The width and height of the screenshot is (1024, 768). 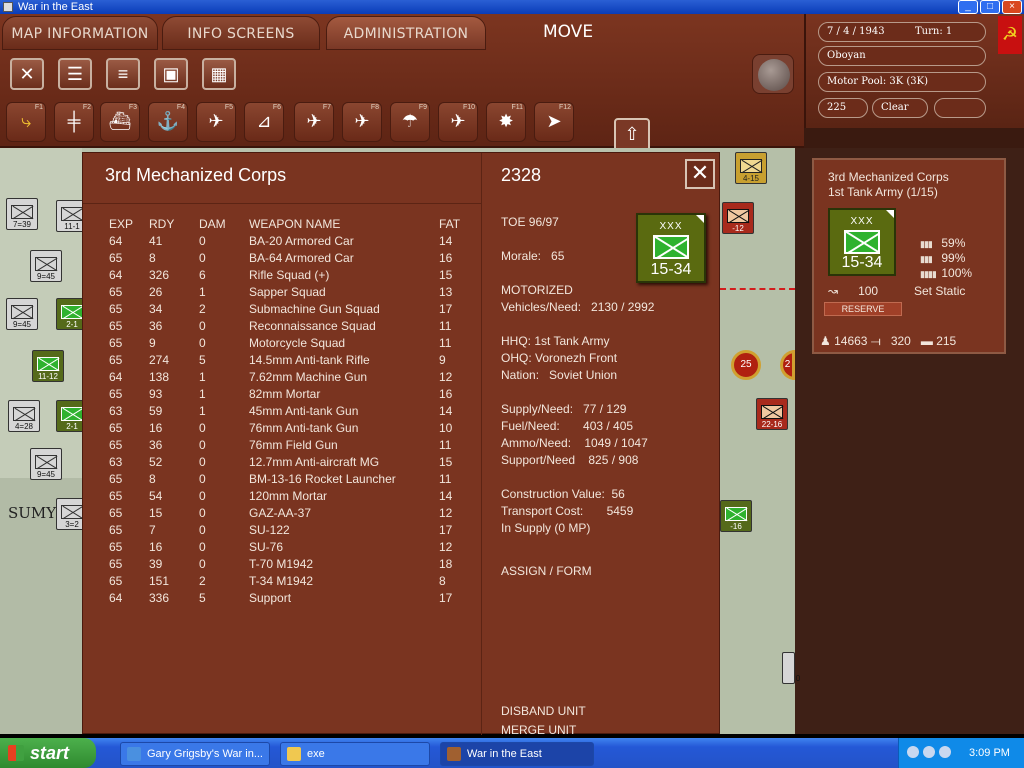 I want to click on round-toggle-button, so click(x=773, y=74).